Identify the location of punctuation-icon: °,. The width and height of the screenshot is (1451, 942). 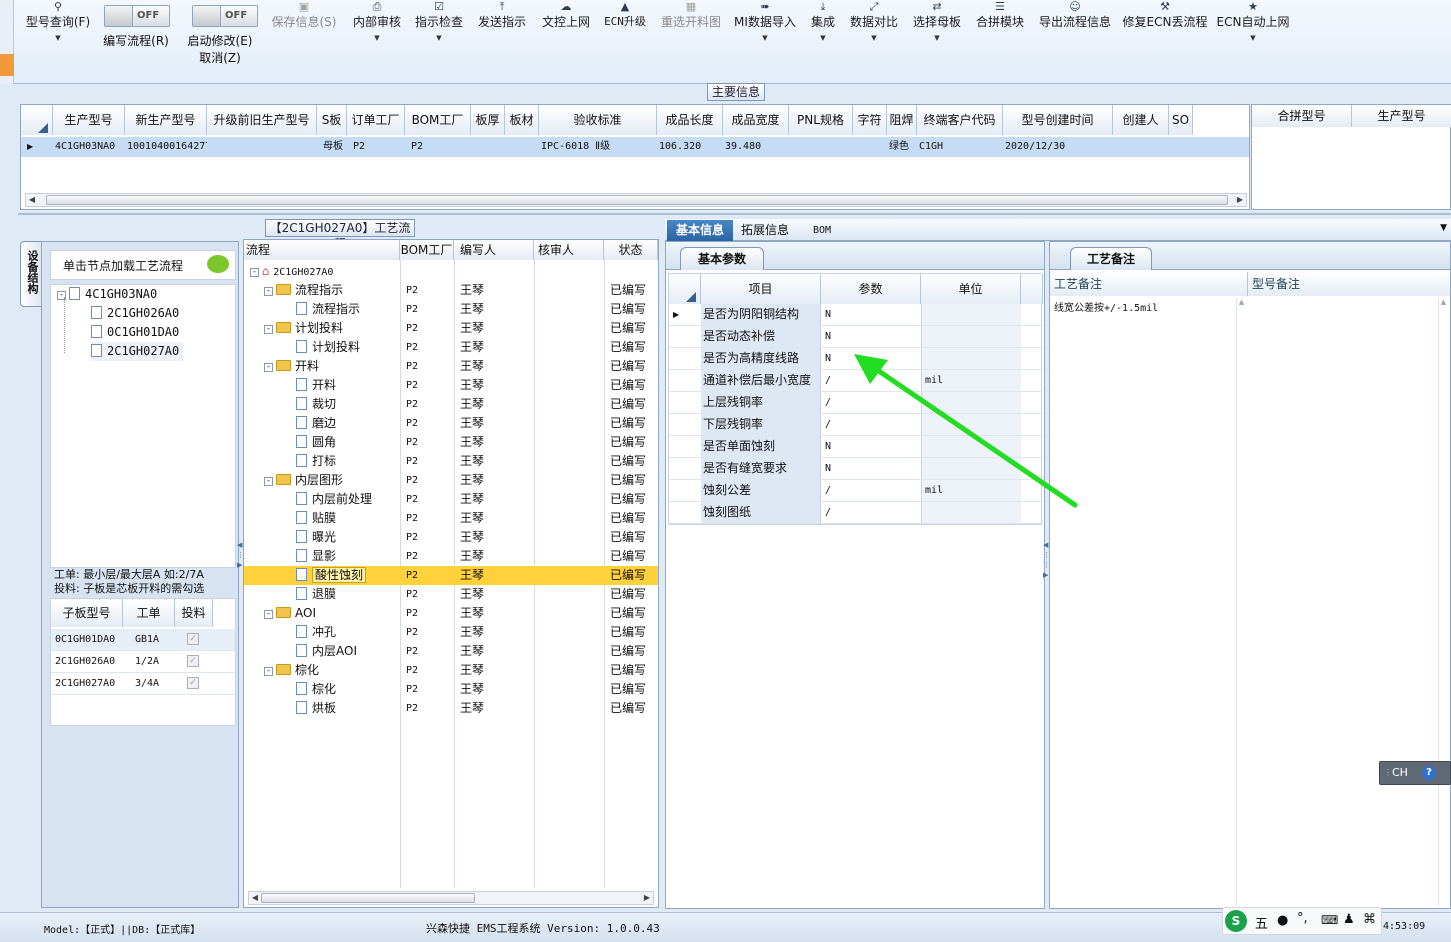
(1302, 918).